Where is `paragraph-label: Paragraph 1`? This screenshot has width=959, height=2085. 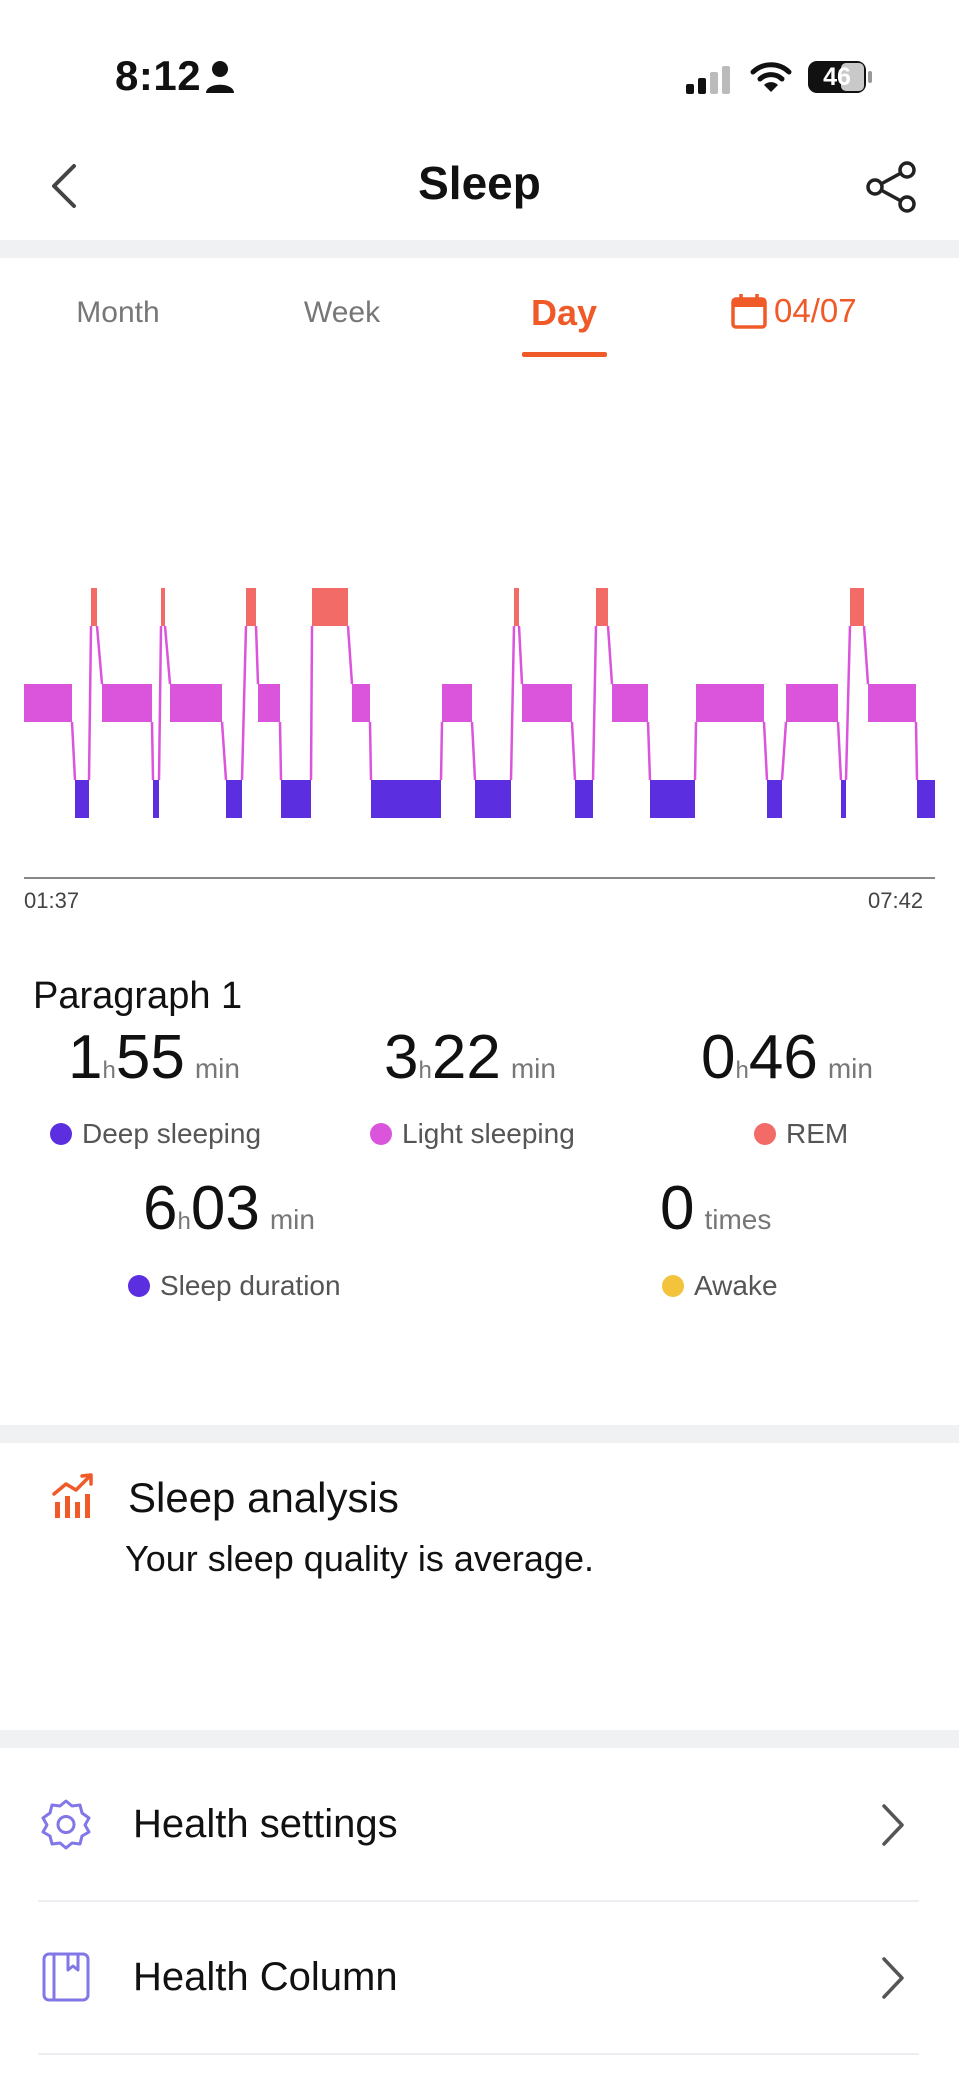
paragraph-label: Paragraph 1 is located at coordinates (138, 996).